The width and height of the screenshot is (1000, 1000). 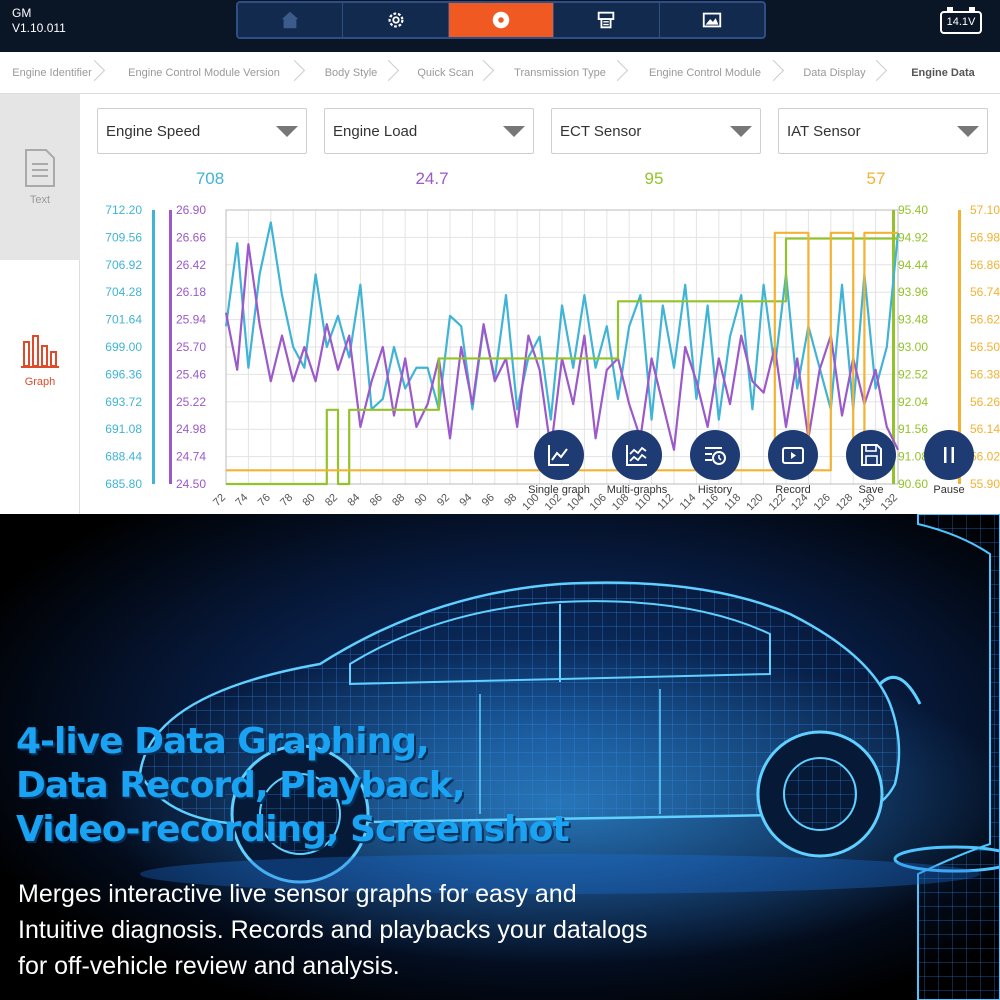 I want to click on multi-graphs-button: Multi-graphs, so click(x=637, y=463).